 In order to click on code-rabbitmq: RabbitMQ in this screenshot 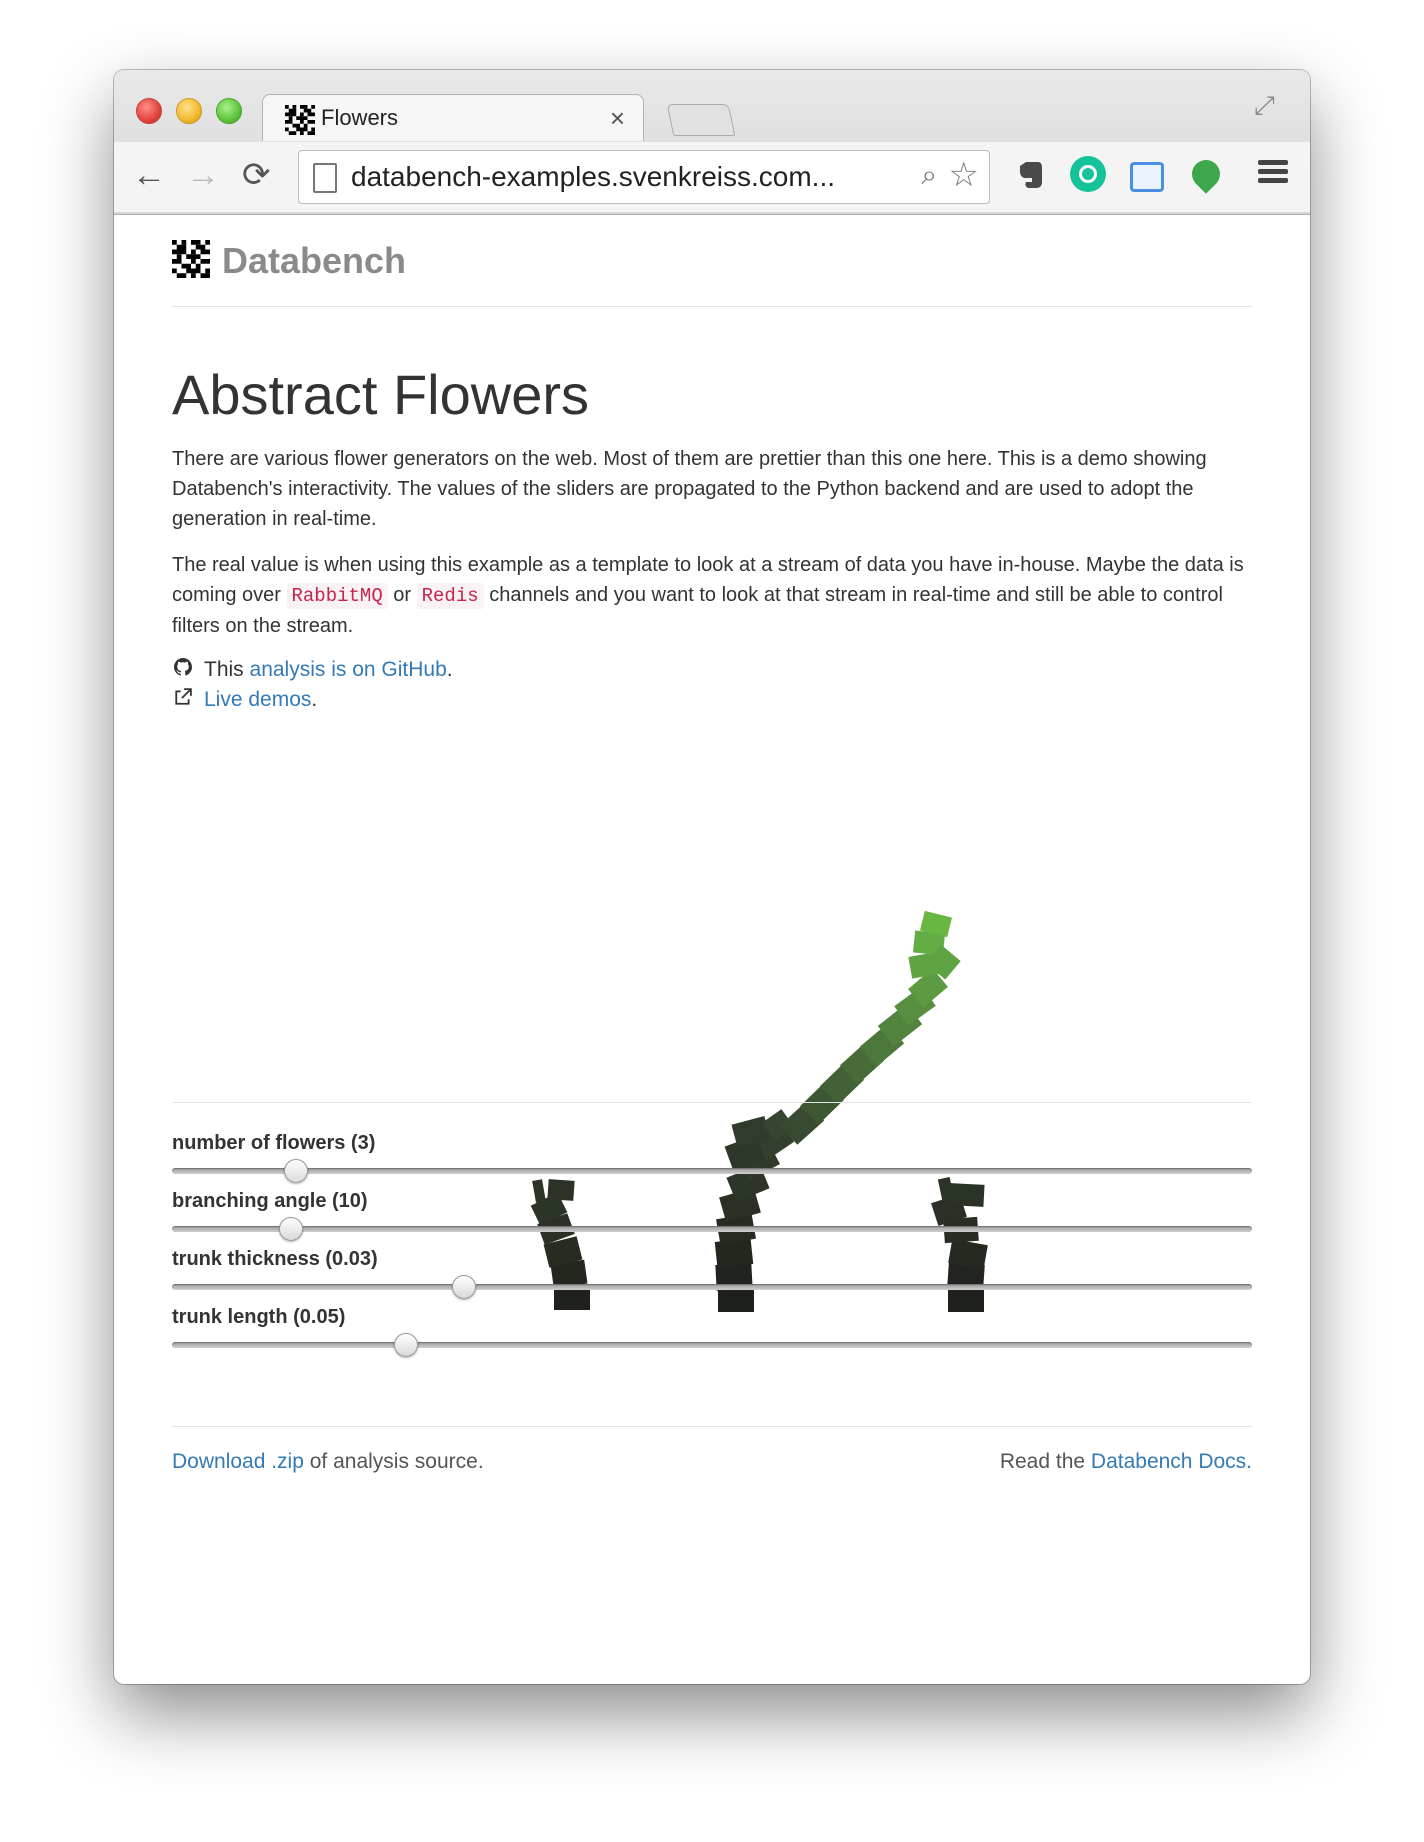, I will do `click(337, 596)`.